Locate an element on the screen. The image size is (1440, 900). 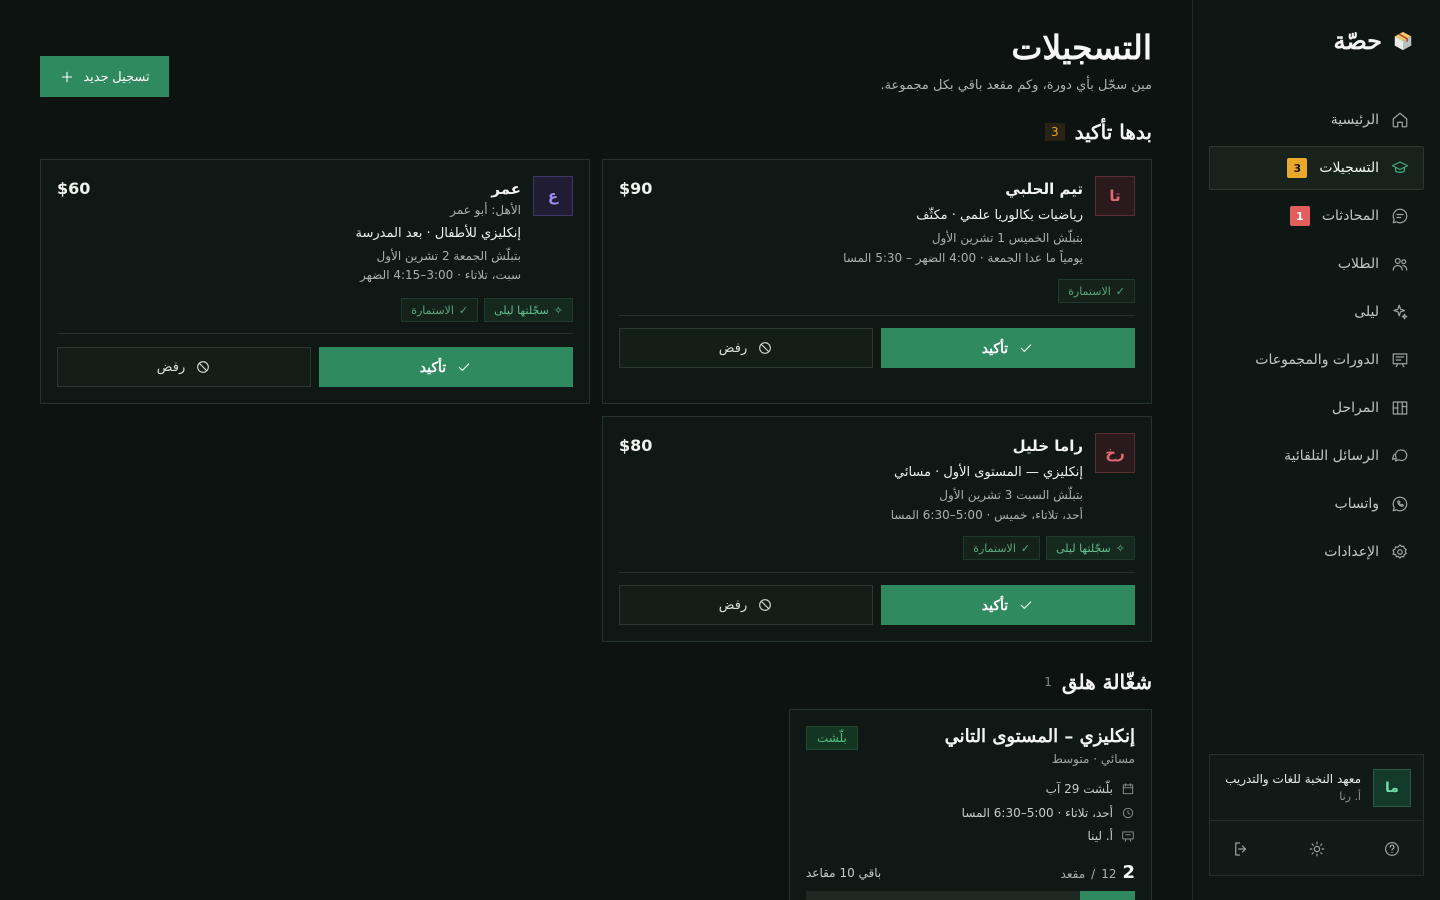
form-tag: ✓ الاستمارة is located at coordinates (1002, 548).